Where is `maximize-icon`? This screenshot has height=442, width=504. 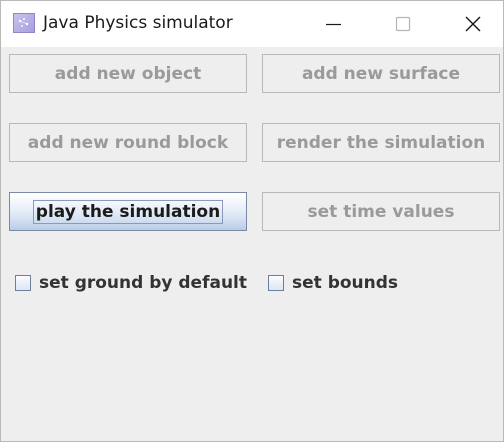
maximize-icon is located at coordinates (403, 24).